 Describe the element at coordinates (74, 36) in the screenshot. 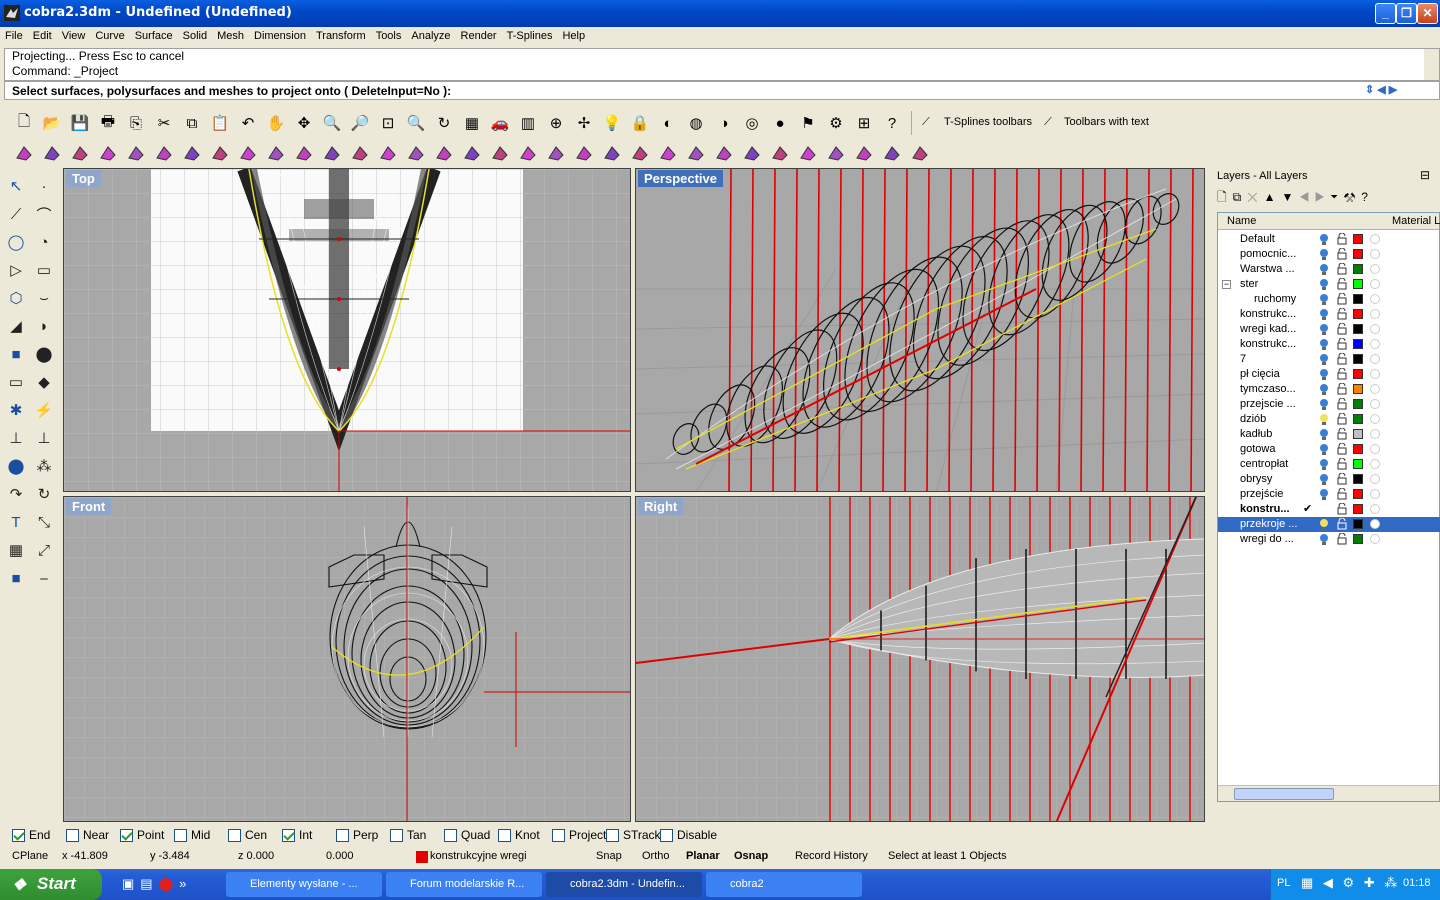

I see `menu-view: View` at that location.